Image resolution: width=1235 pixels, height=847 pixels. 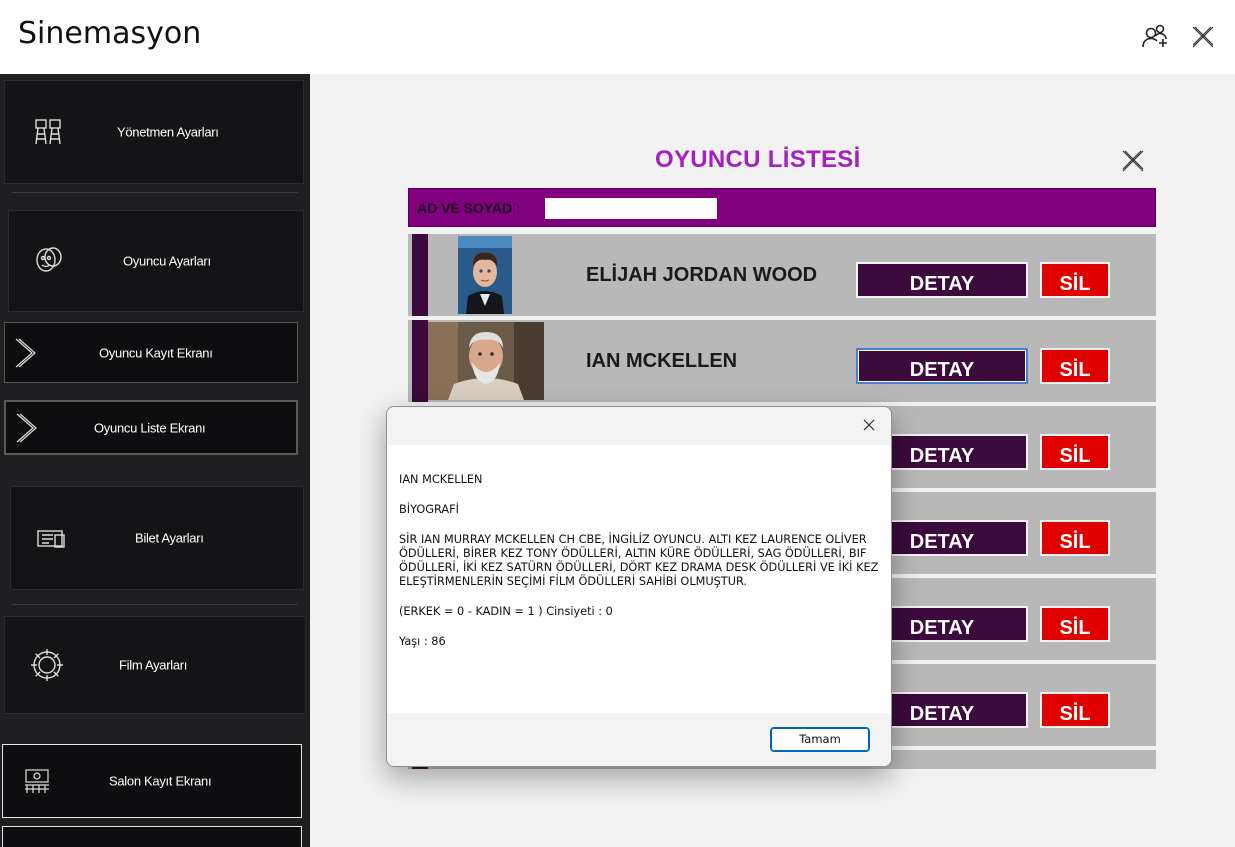 What do you see at coordinates (167, 261) in the screenshot?
I see `sidebar-item-label: Oyuncu Ayarları` at bounding box center [167, 261].